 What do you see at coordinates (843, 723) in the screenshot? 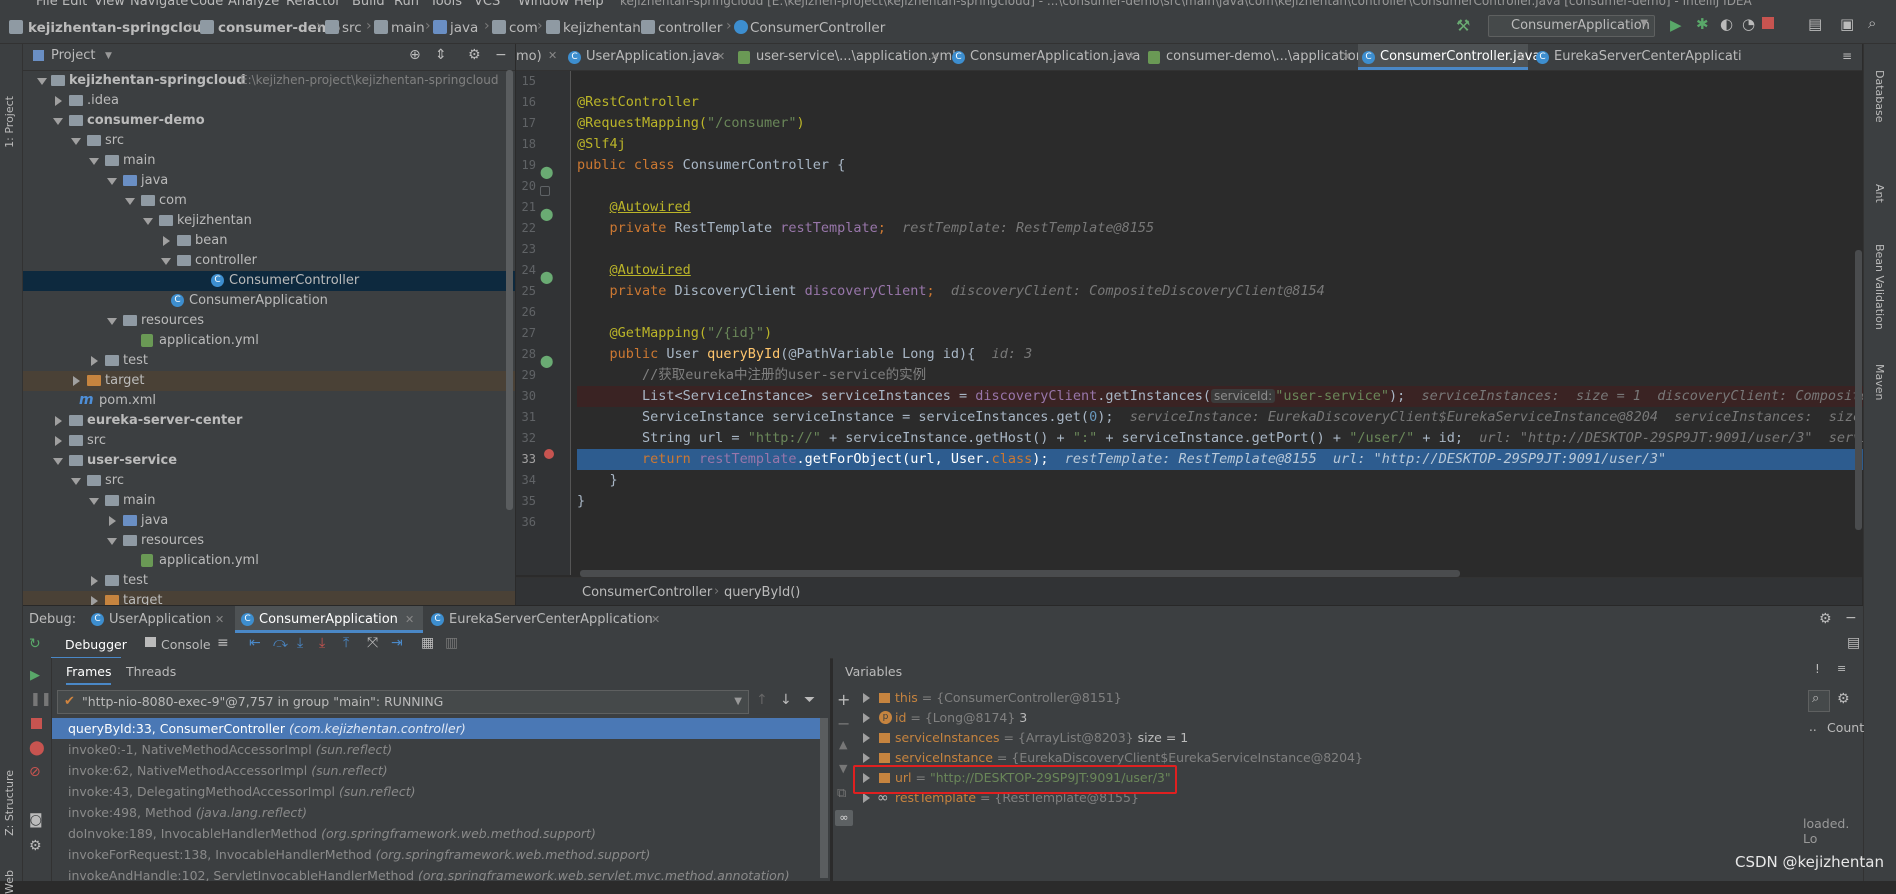
I see `remove-icon: −` at bounding box center [843, 723].